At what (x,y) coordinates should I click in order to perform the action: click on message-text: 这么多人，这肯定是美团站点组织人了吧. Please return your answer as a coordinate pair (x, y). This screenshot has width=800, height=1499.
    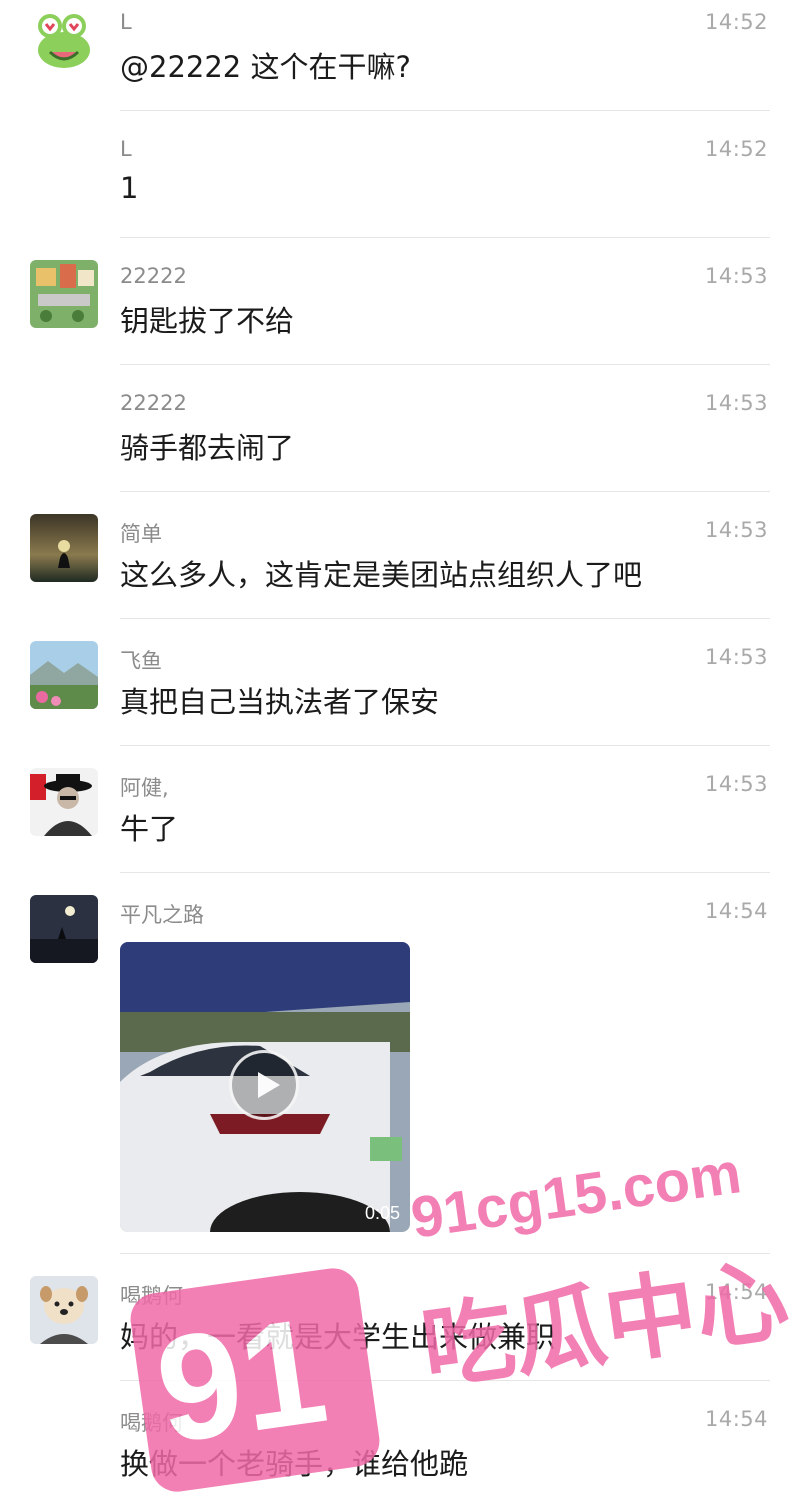
    Looking at the image, I should click on (381, 573).